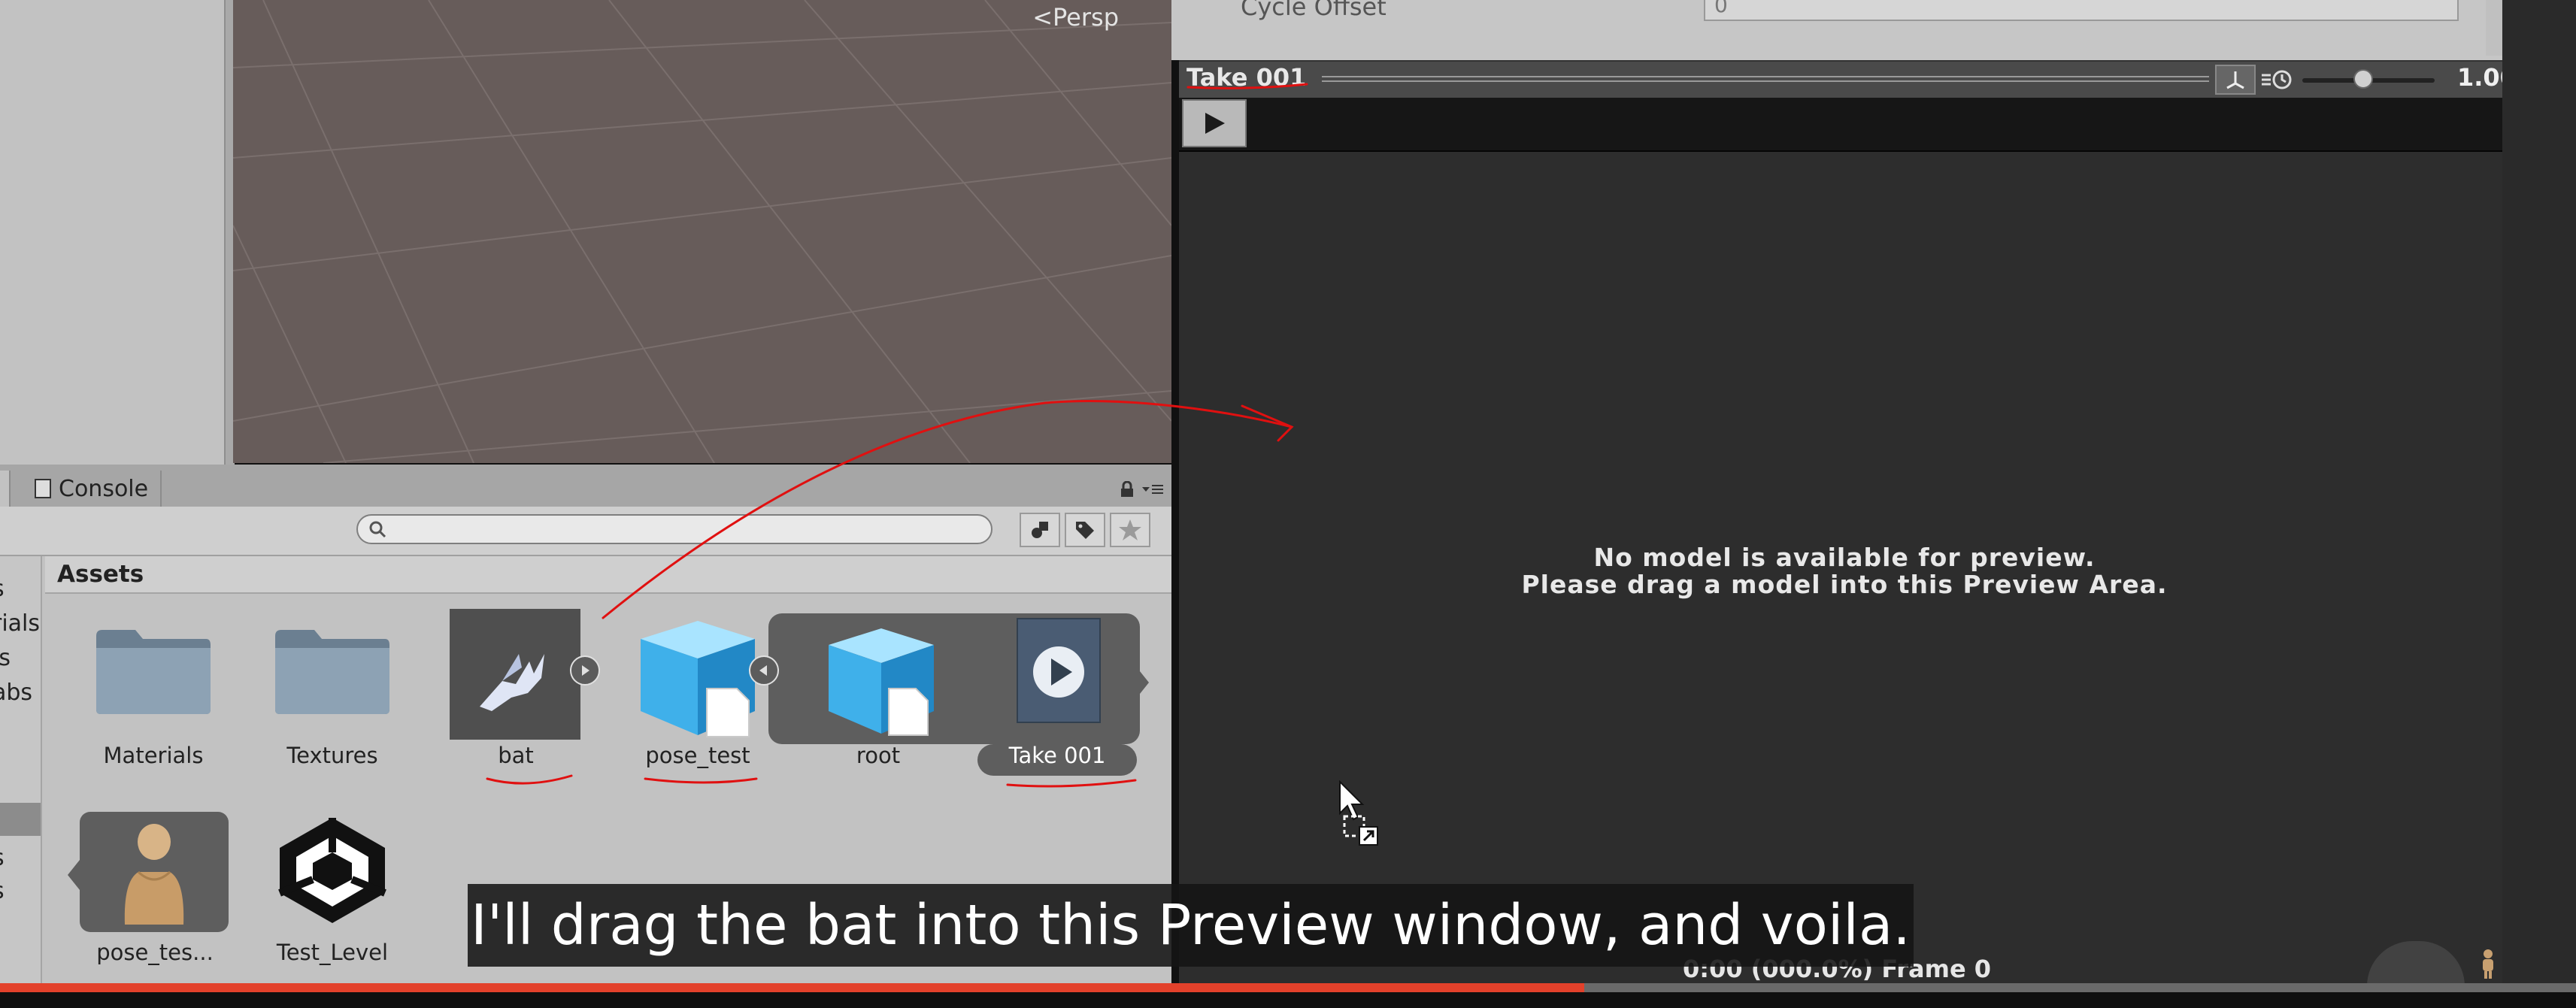 This screenshot has width=2576, height=1008. Describe the element at coordinates (1313, 10) in the screenshot. I see `cycle-offset-label: Cycle Offset` at that location.